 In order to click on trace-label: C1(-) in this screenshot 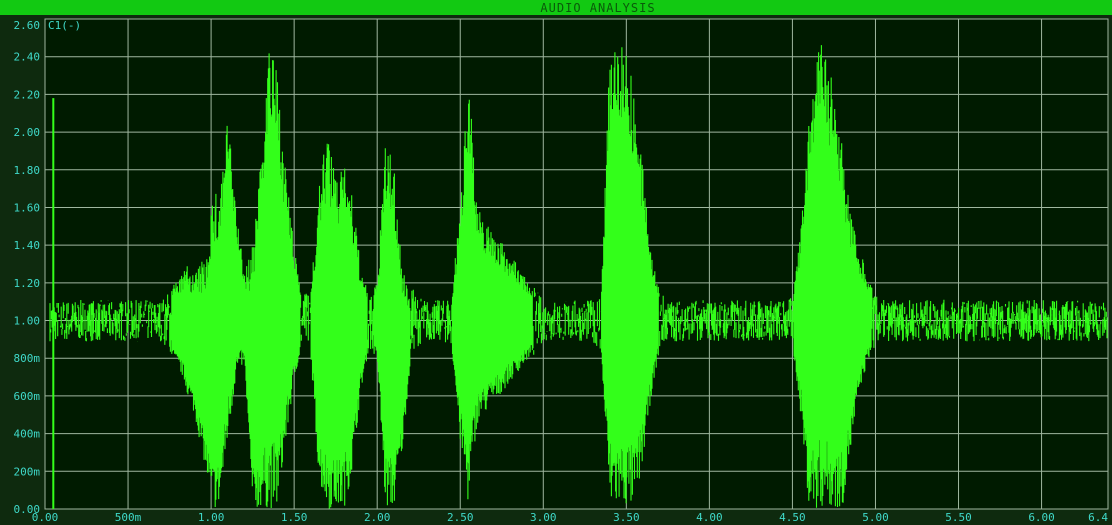, I will do `click(64, 25)`.